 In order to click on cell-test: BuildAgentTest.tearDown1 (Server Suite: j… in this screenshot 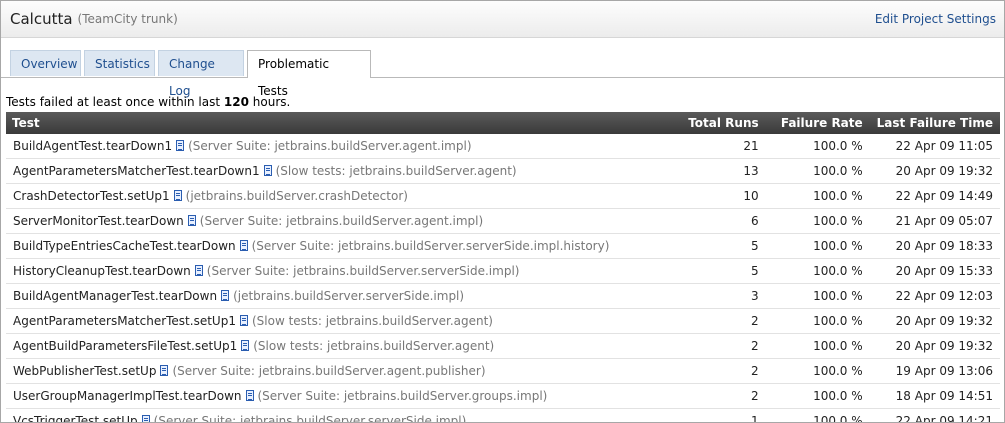, I will do `click(324, 146)`.